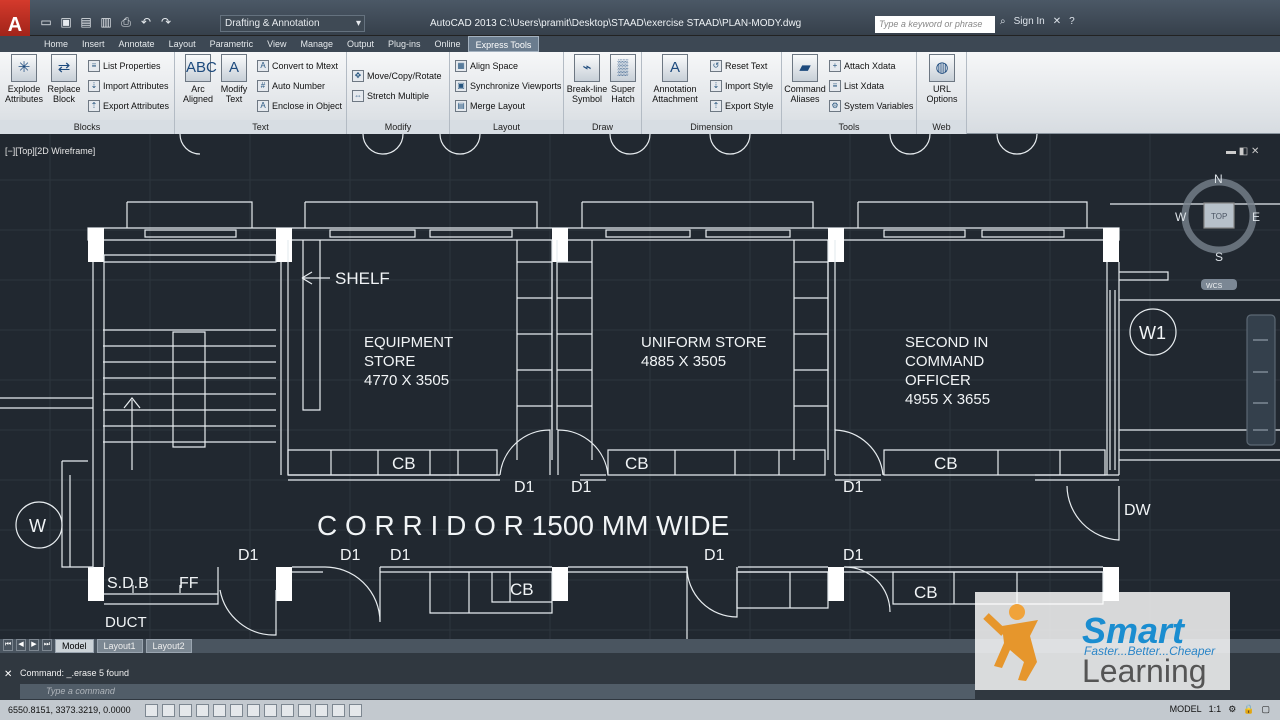 This screenshot has height=720, width=1280. I want to click on tab-home: Home, so click(56, 44).